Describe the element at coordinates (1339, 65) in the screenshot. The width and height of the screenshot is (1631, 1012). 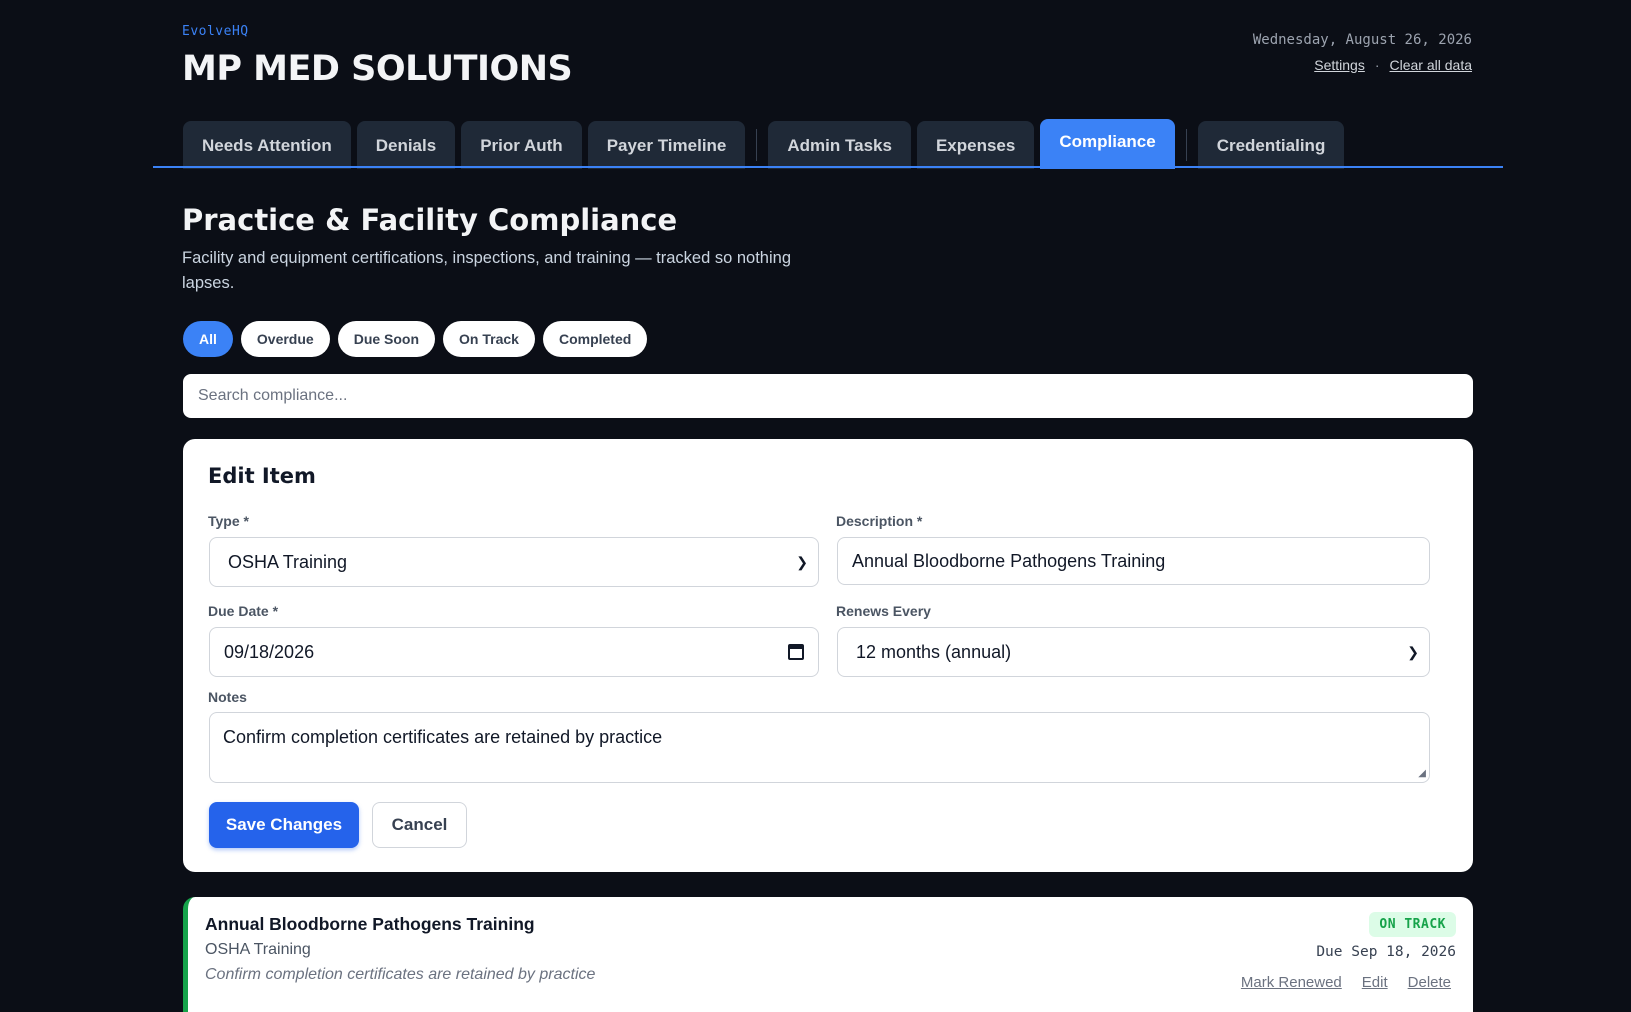
I see `settings-link: Settings` at that location.